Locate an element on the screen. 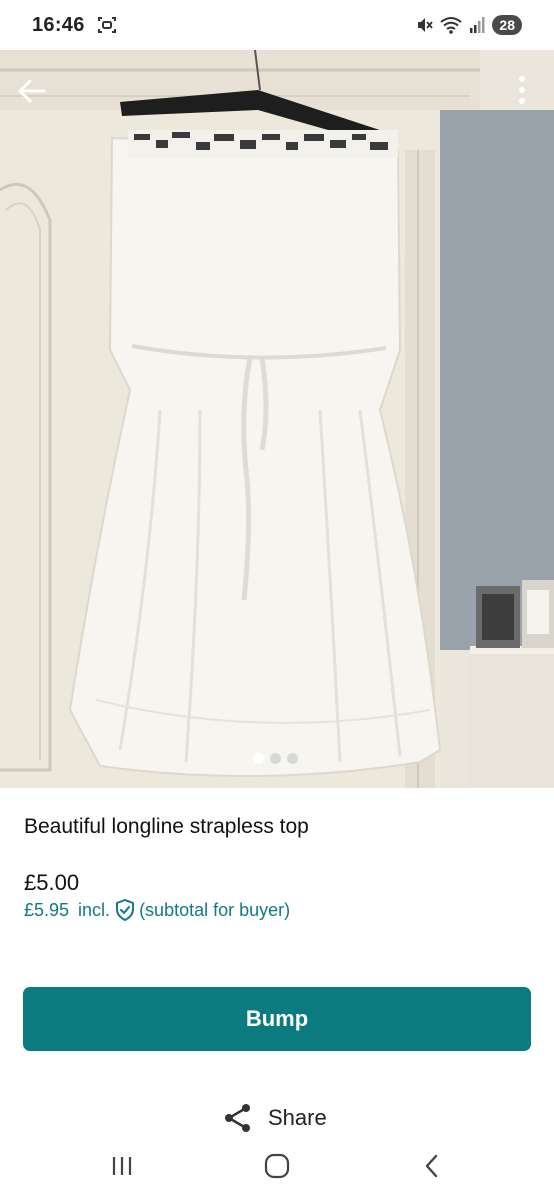 The height and width of the screenshot is (1200, 554). home-button is located at coordinates (277, 1166).